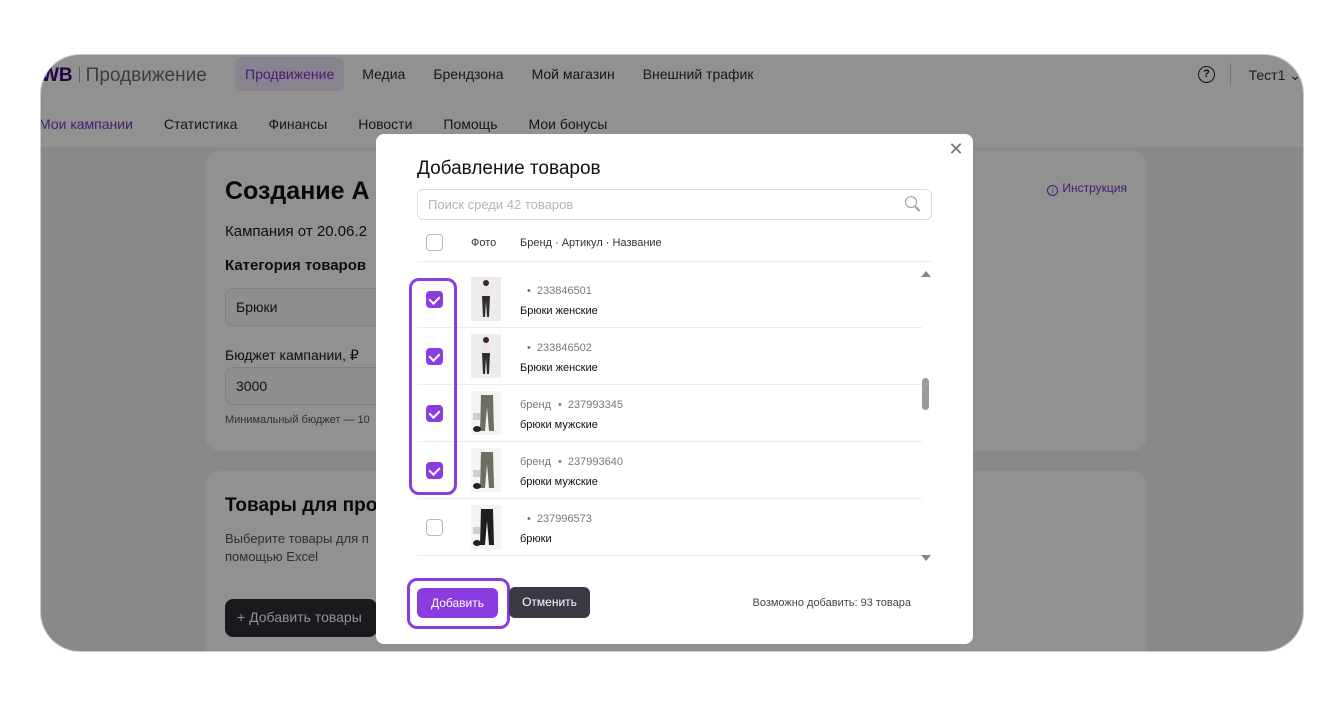  I want to click on can-add-counter: Возможно добавить: 93 товара, so click(831, 603).